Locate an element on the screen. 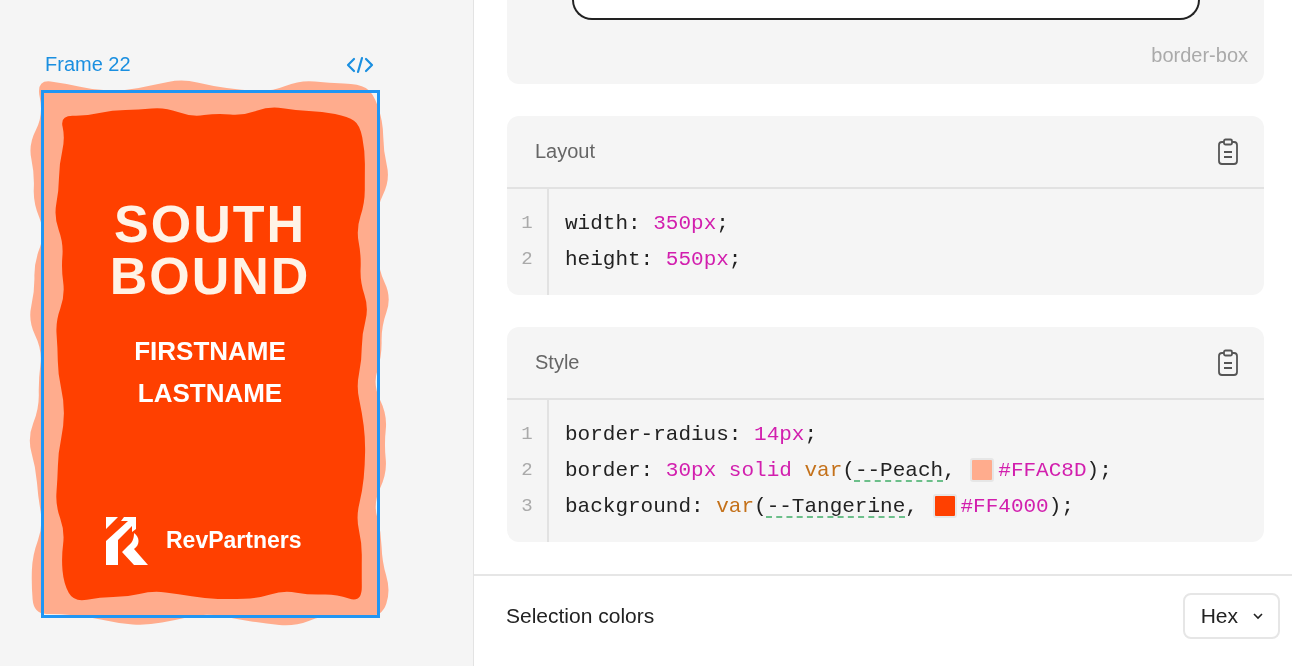  poster-title: BOUND is located at coordinates (210, 276).